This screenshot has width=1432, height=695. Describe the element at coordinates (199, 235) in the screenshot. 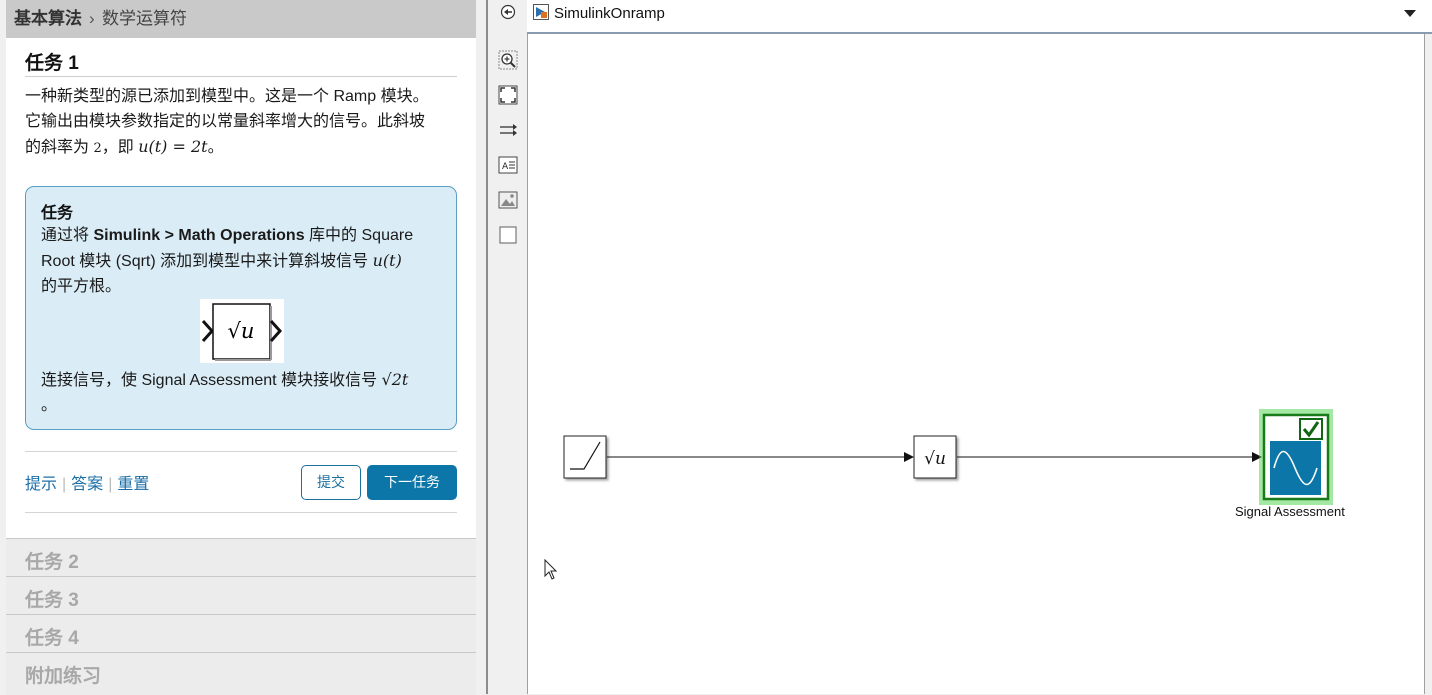

I see `library-path: Simulink > Math Operations` at that location.